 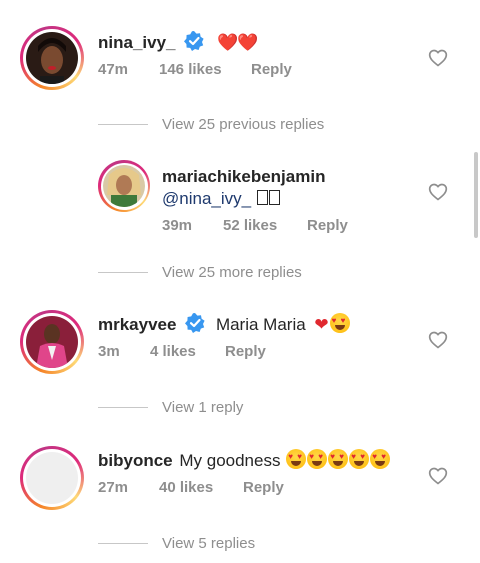 What do you see at coordinates (190, 69) in the screenshot?
I see `likes-count: 146 likes` at bounding box center [190, 69].